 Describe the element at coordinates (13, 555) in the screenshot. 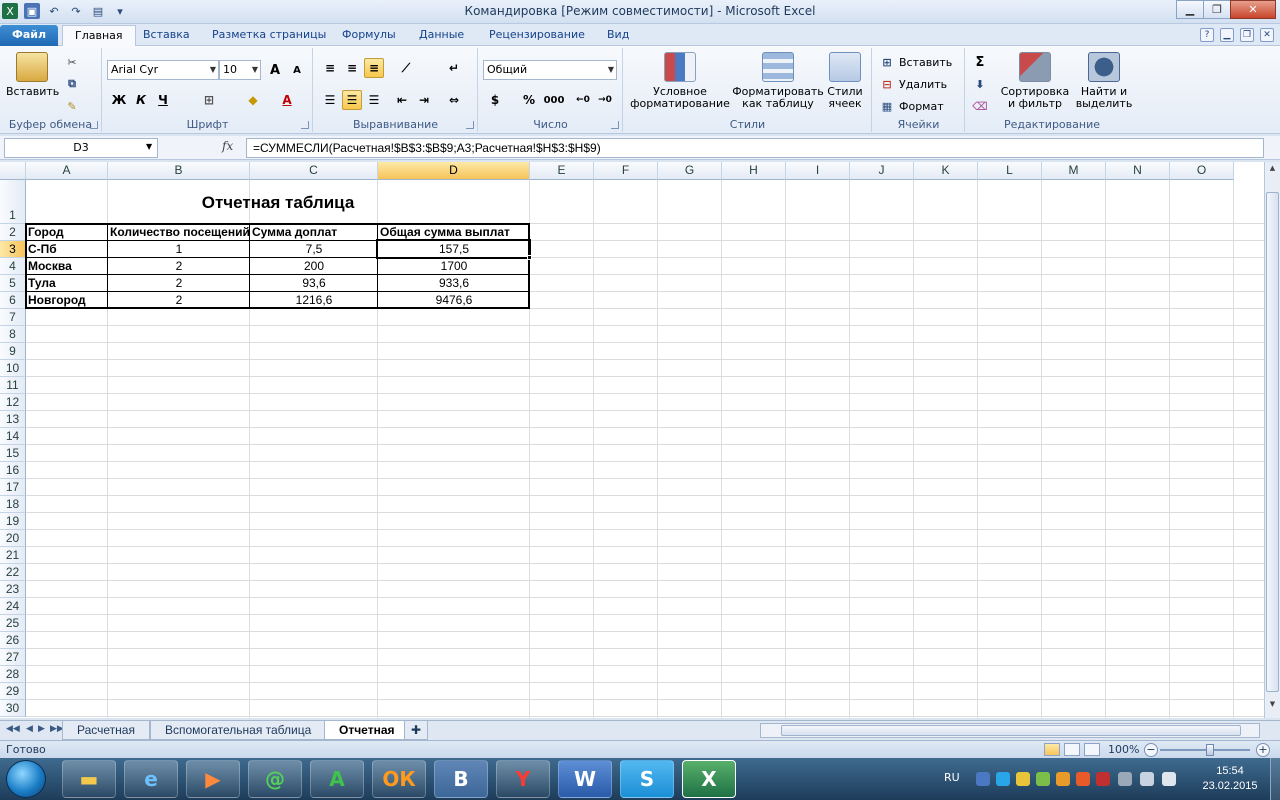

I see `row-header: 21` at that location.